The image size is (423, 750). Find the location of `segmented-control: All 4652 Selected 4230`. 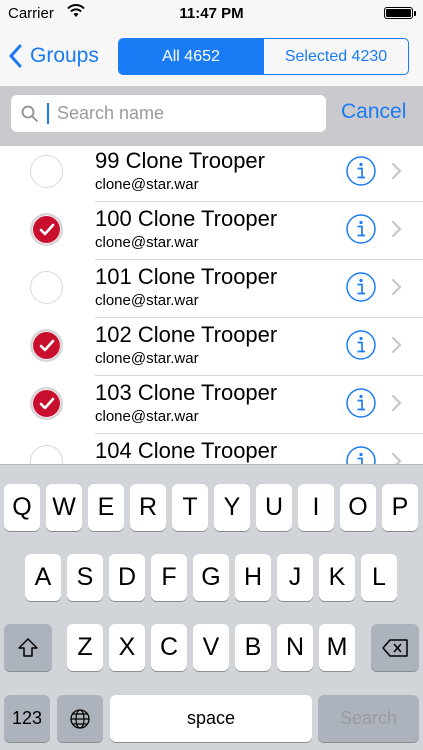

segmented-control: All 4652 Selected 4230 is located at coordinates (263, 56).